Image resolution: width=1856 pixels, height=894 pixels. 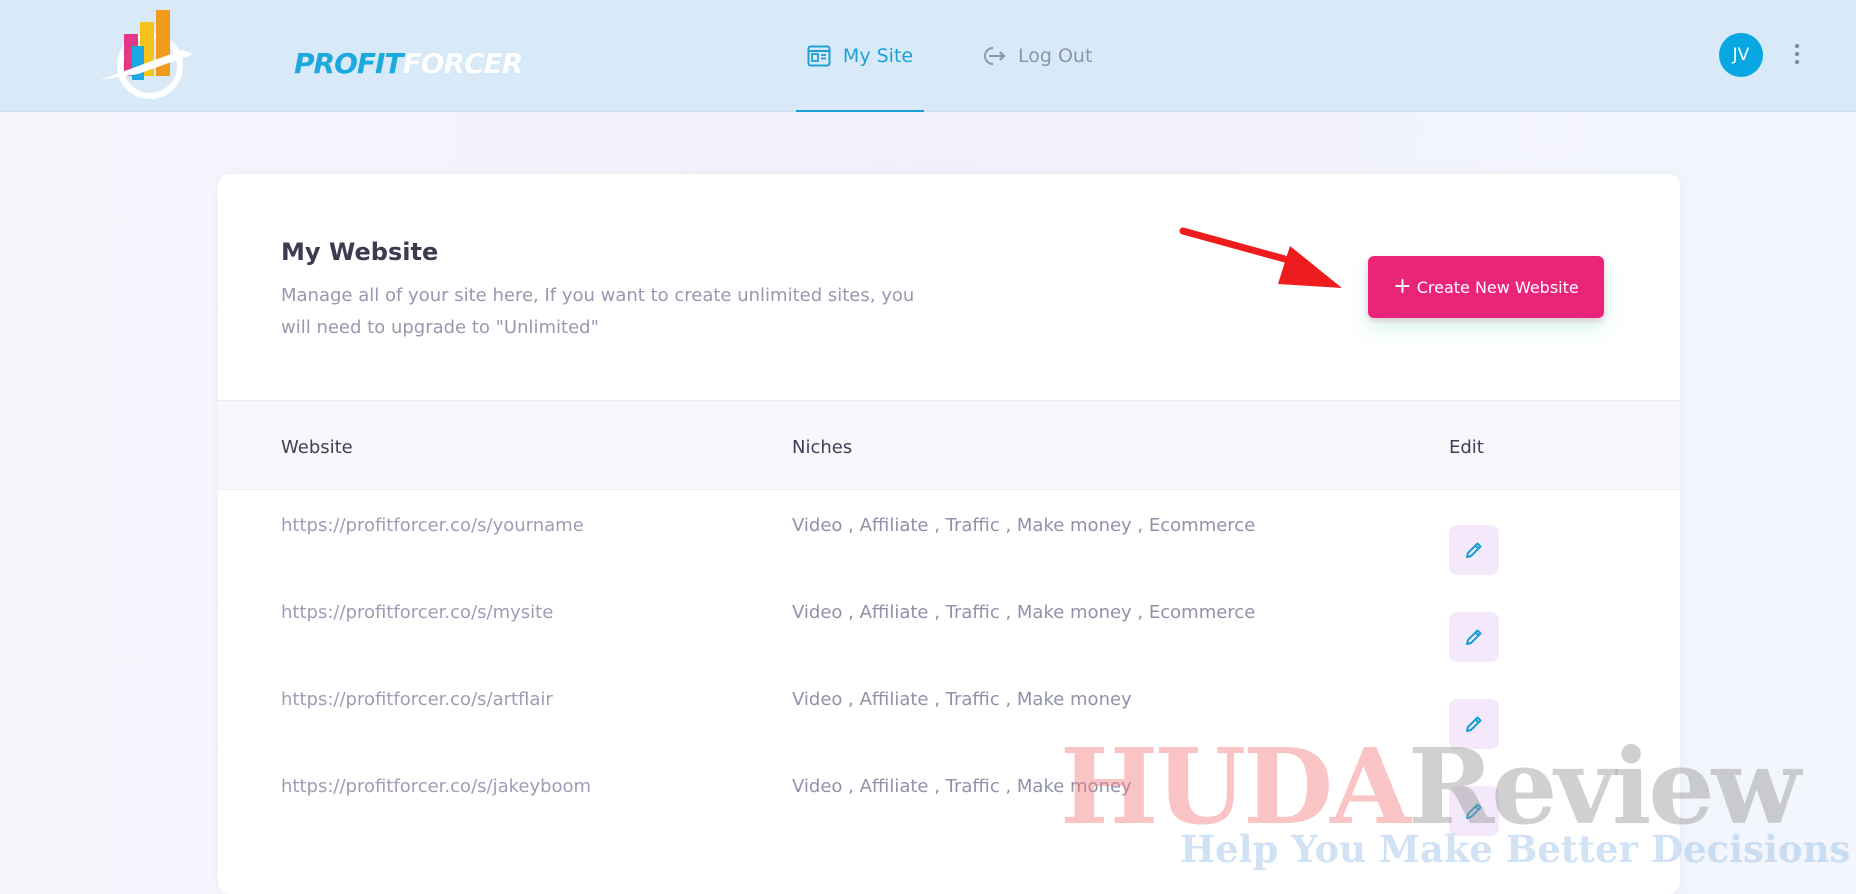 What do you see at coordinates (995, 55) in the screenshot?
I see `logout-icon` at bounding box center [995, 55].